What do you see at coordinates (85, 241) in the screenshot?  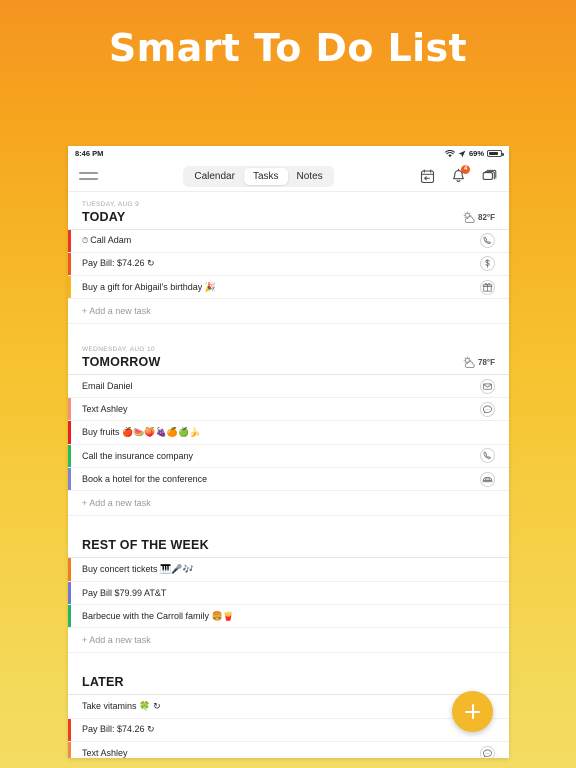 I see `reminder-icon: ⏱` at bounding box center [85, 241].